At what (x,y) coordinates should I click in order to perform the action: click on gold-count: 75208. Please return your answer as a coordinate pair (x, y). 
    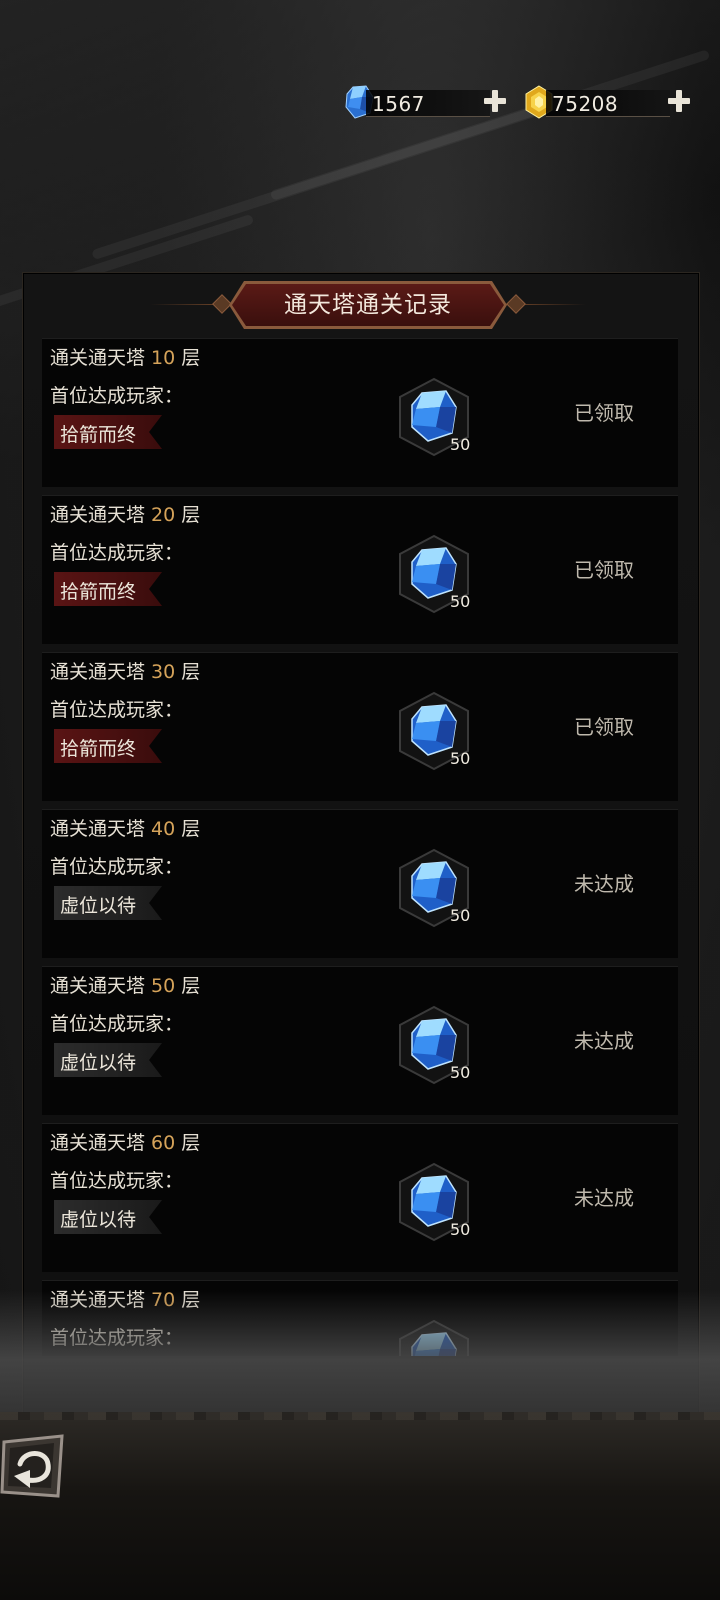
    Looking at the image, I should click on (585, 103).